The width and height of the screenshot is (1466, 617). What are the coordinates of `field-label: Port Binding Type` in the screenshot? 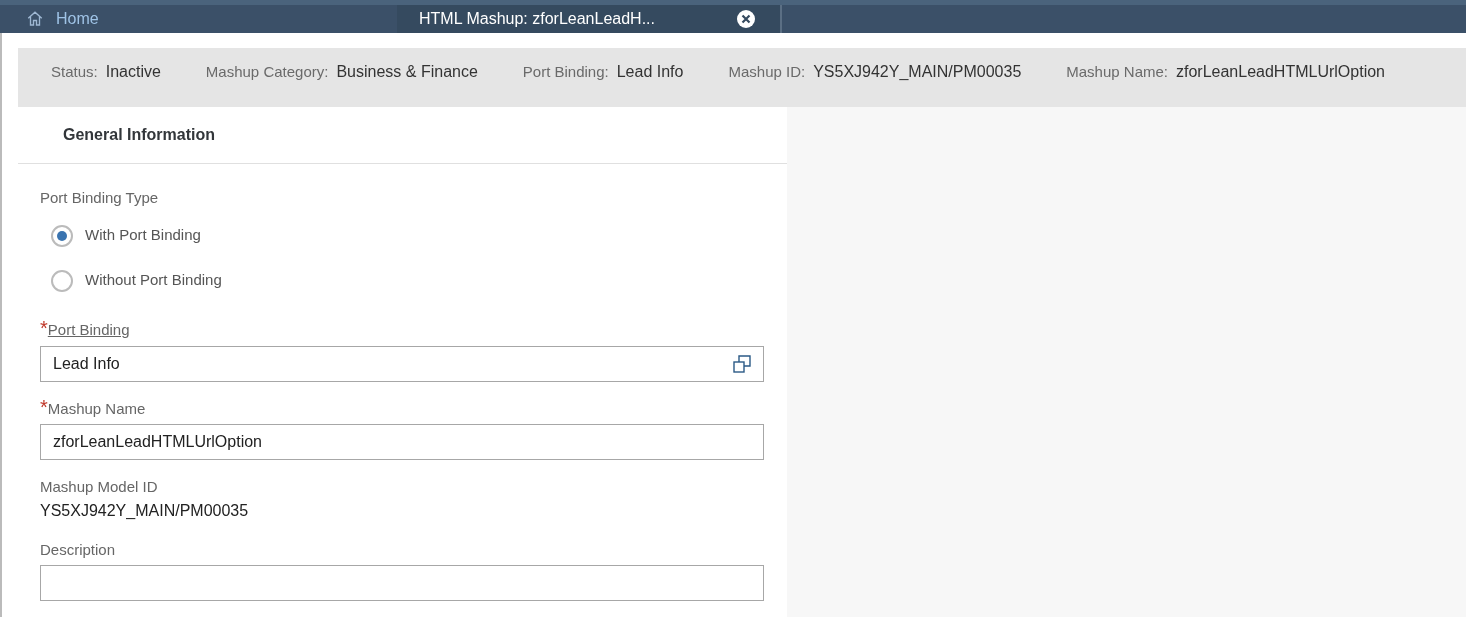 It's located at (99, 197).